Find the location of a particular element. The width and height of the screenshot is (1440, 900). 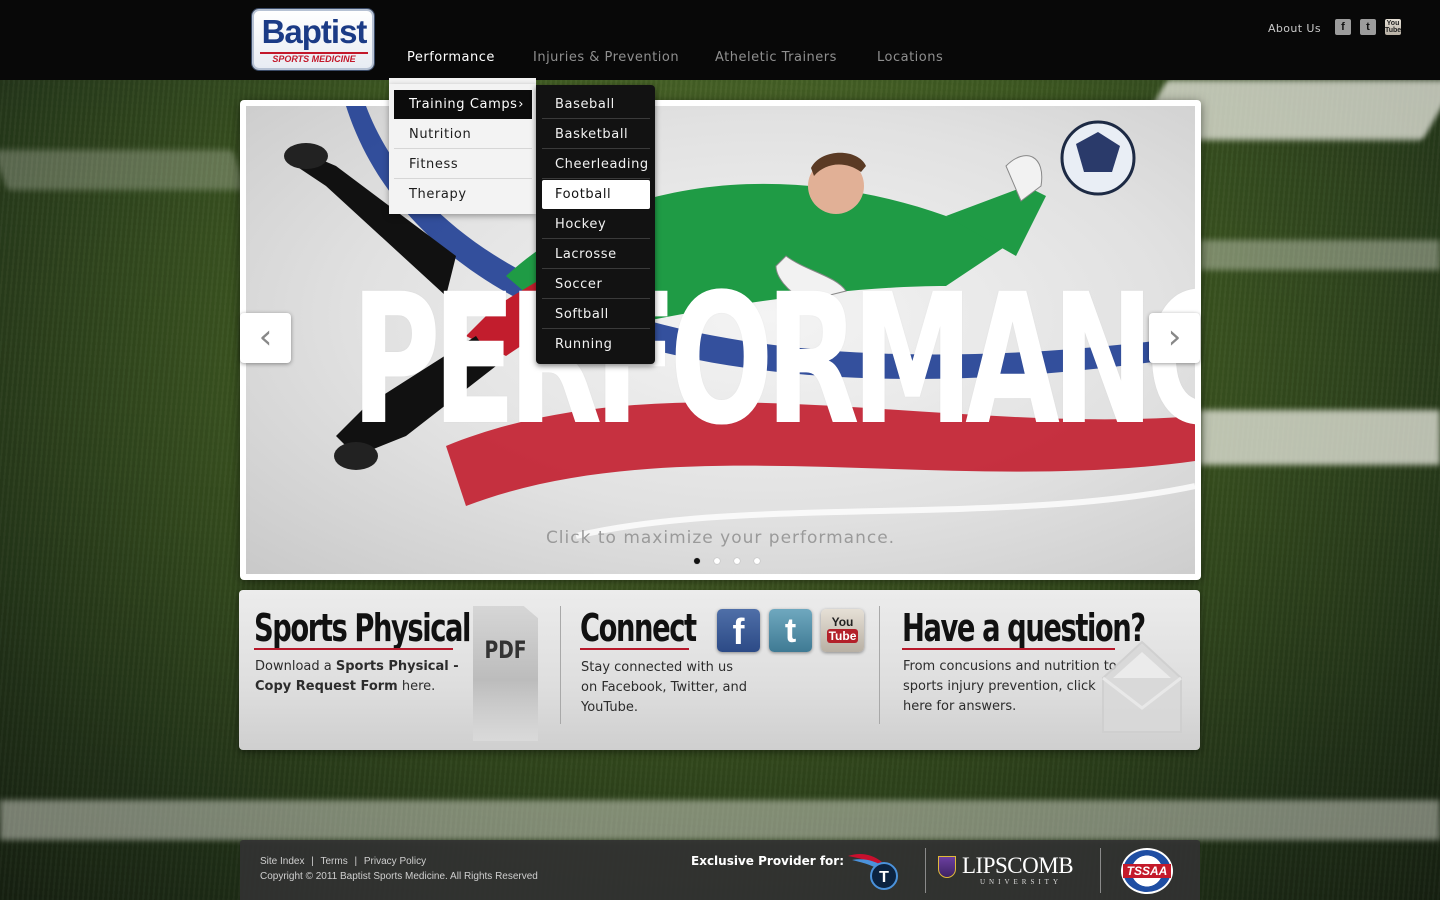

footer-link-site-index: Site Index is located at coordinates (282, 861).